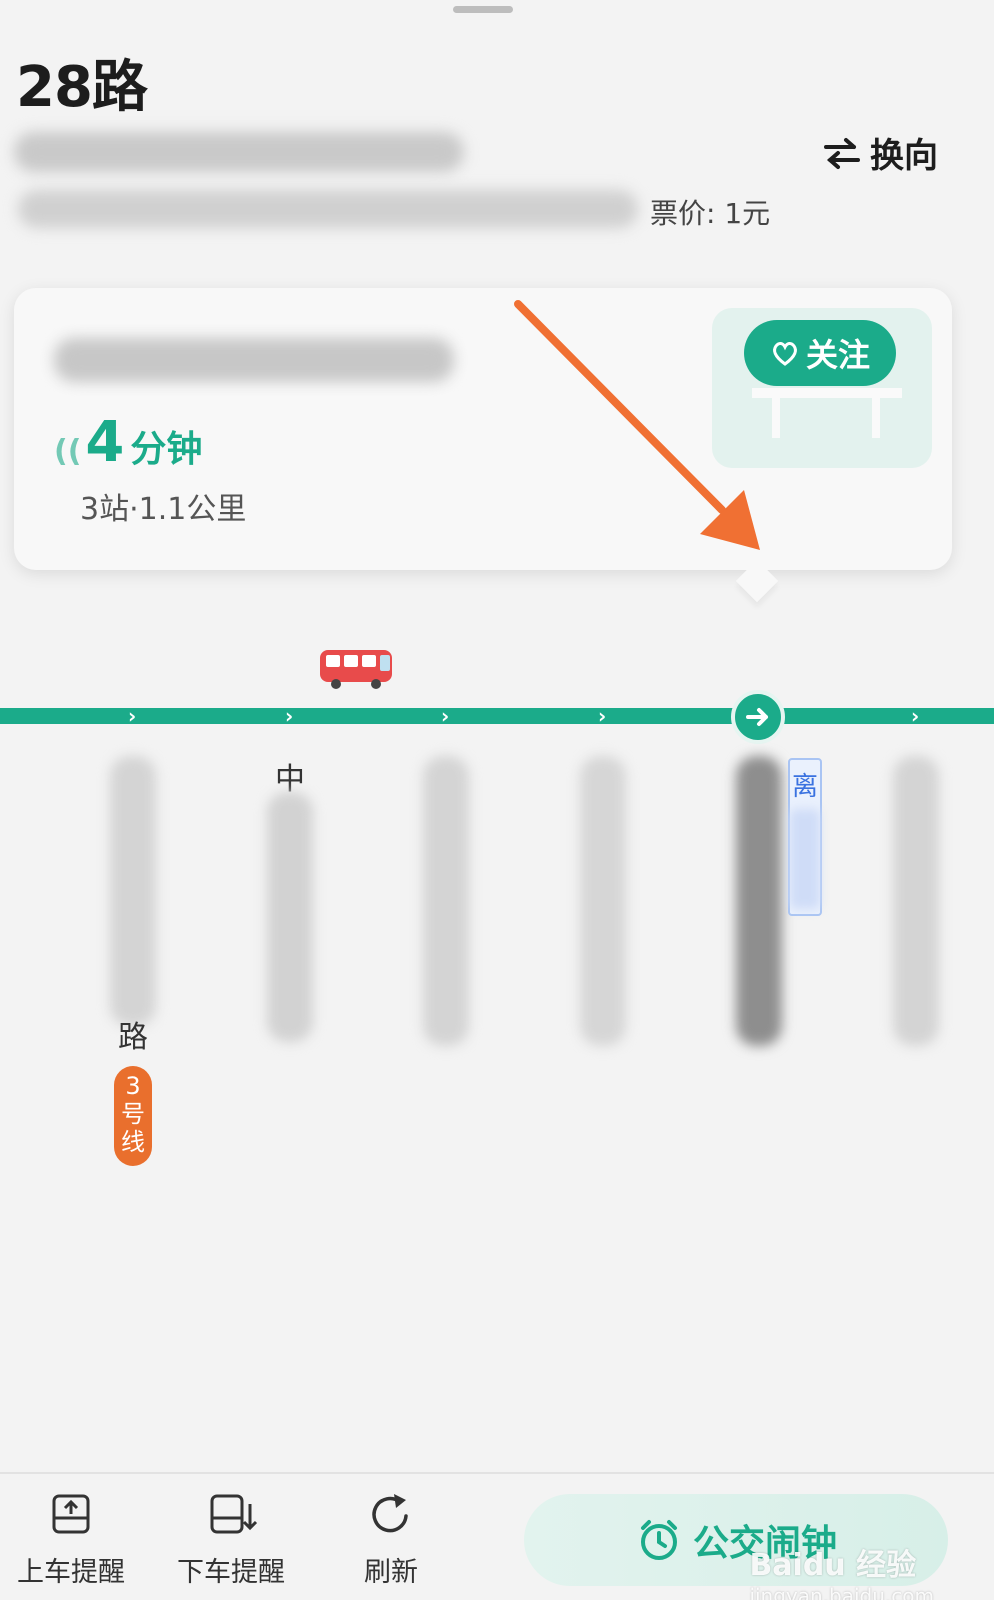  Describe the element at coordinates (163, 509) in the screenshot. I see `eta-detail: 3站·1.1公里` at that location.